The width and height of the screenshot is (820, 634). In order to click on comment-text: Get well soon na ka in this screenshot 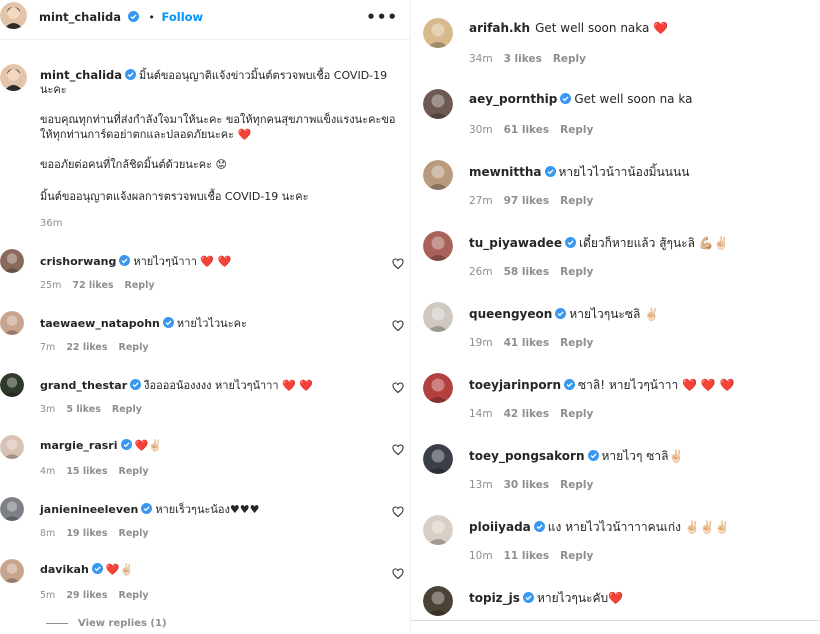, I will do `click(633, 99)`.